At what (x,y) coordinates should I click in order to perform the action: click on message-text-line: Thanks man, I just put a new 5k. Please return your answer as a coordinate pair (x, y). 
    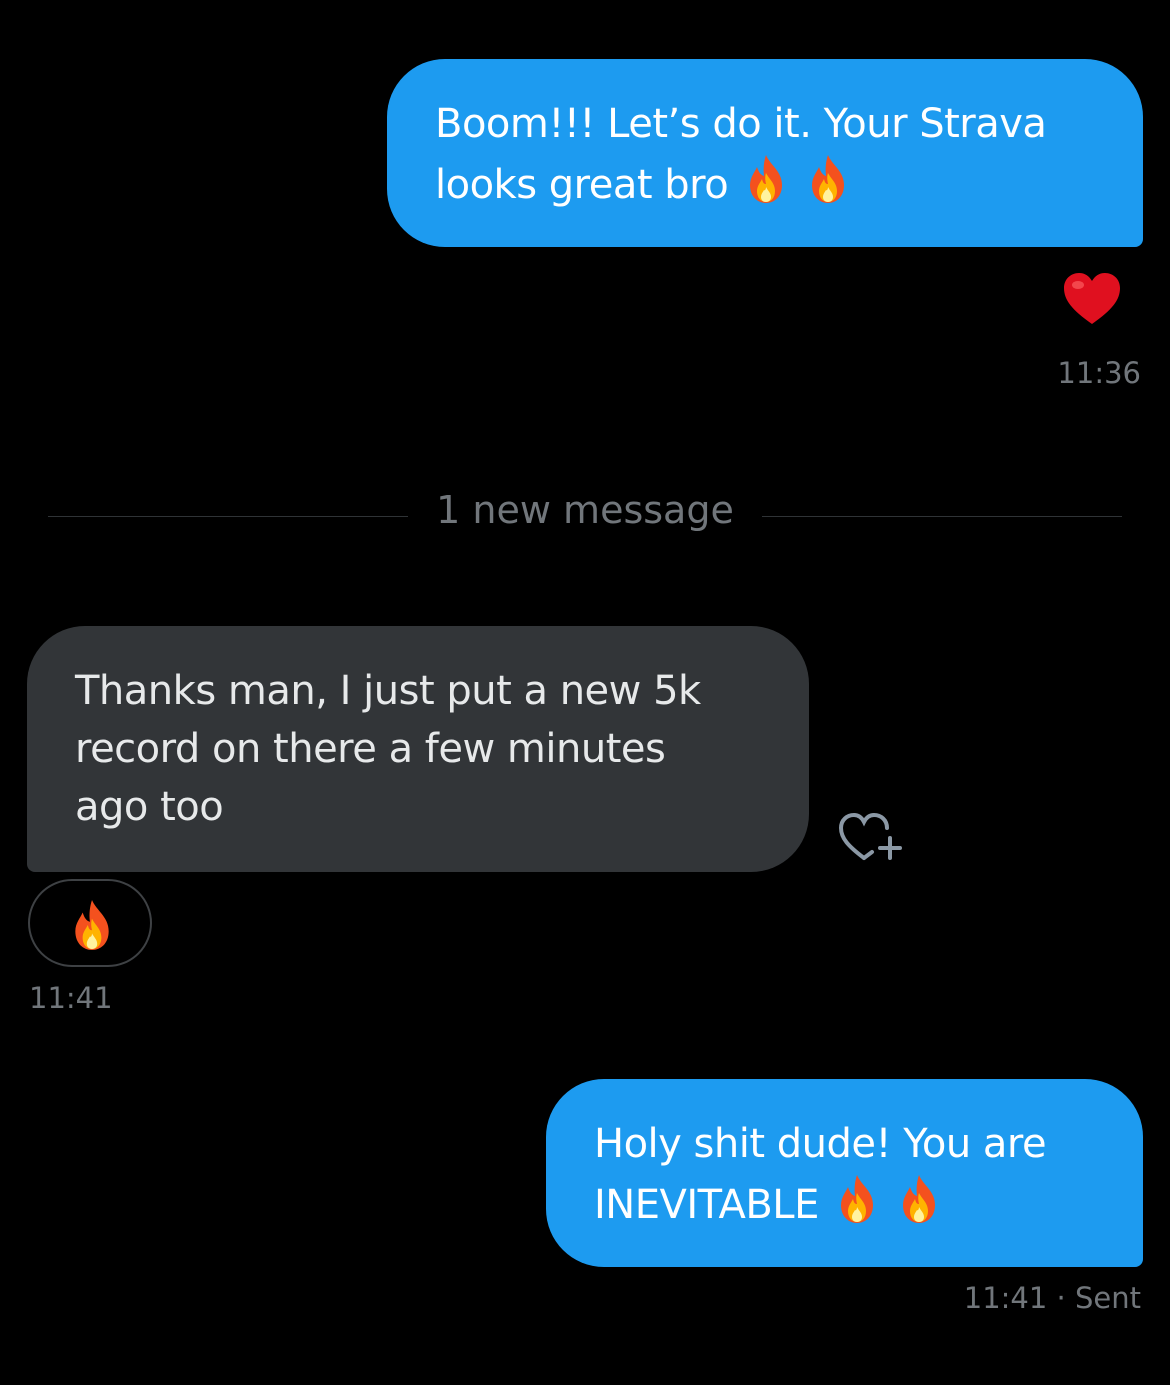
    Looking at the image, I should click on (388, 691).